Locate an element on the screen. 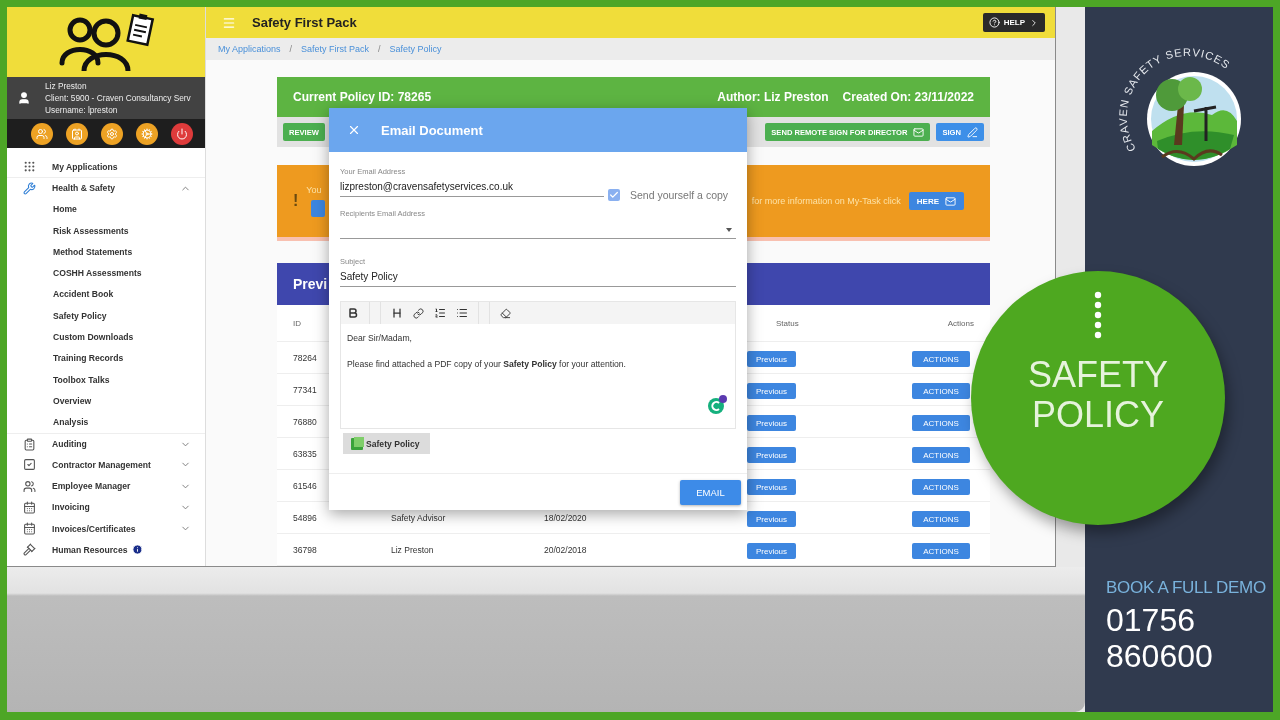 The height and width of the screenshot is (720, 1280). eraser-icon is located at coordinates (505, 313).